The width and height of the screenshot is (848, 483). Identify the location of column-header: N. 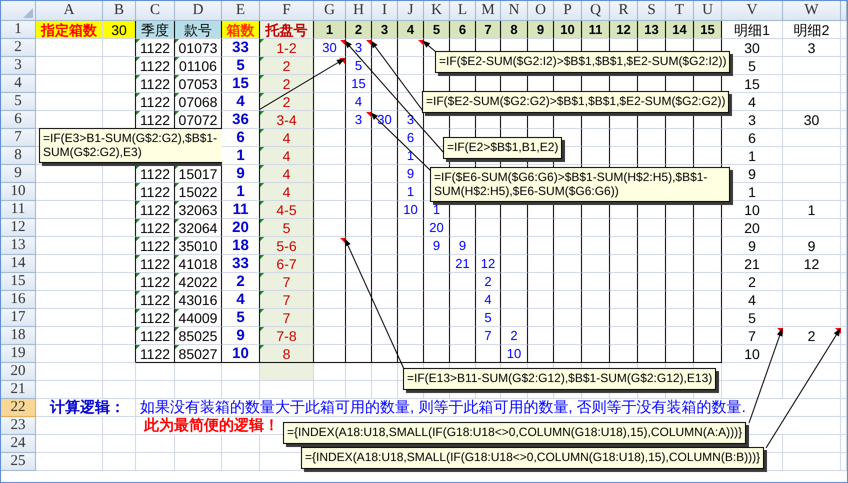
(514, 11).